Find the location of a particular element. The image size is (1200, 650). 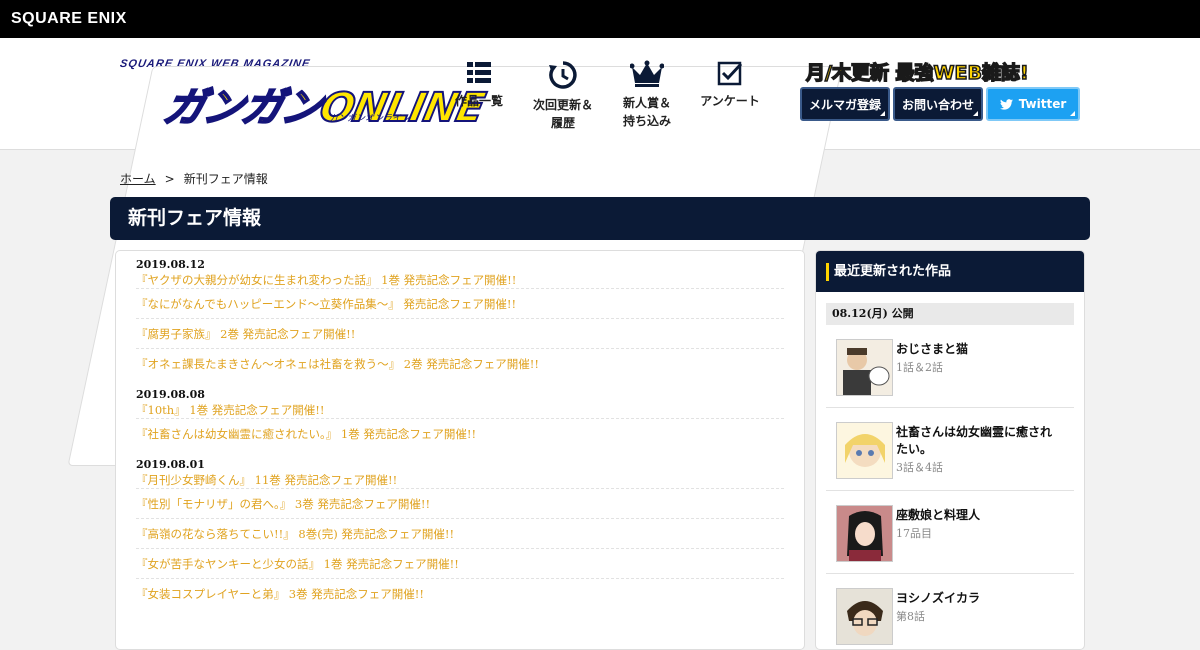

nav-next-label-2: 履歴 is located at coordinates (562, 123).